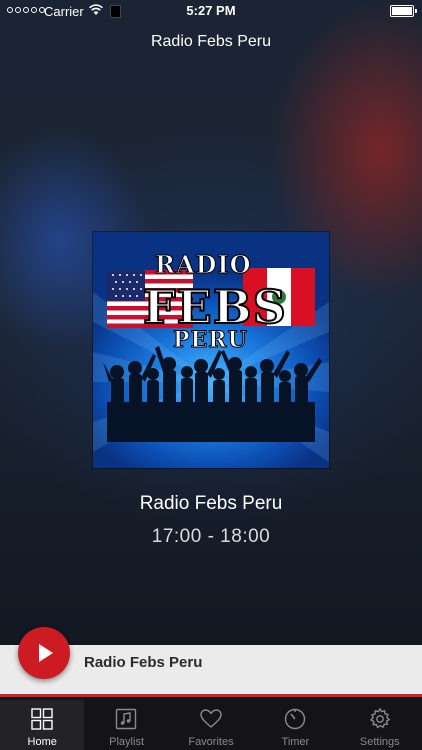  What do you see at coordinates (379, 742) in the screenshot?
I see `tab-settings-label: Settings` at bounding box center [379, 742].